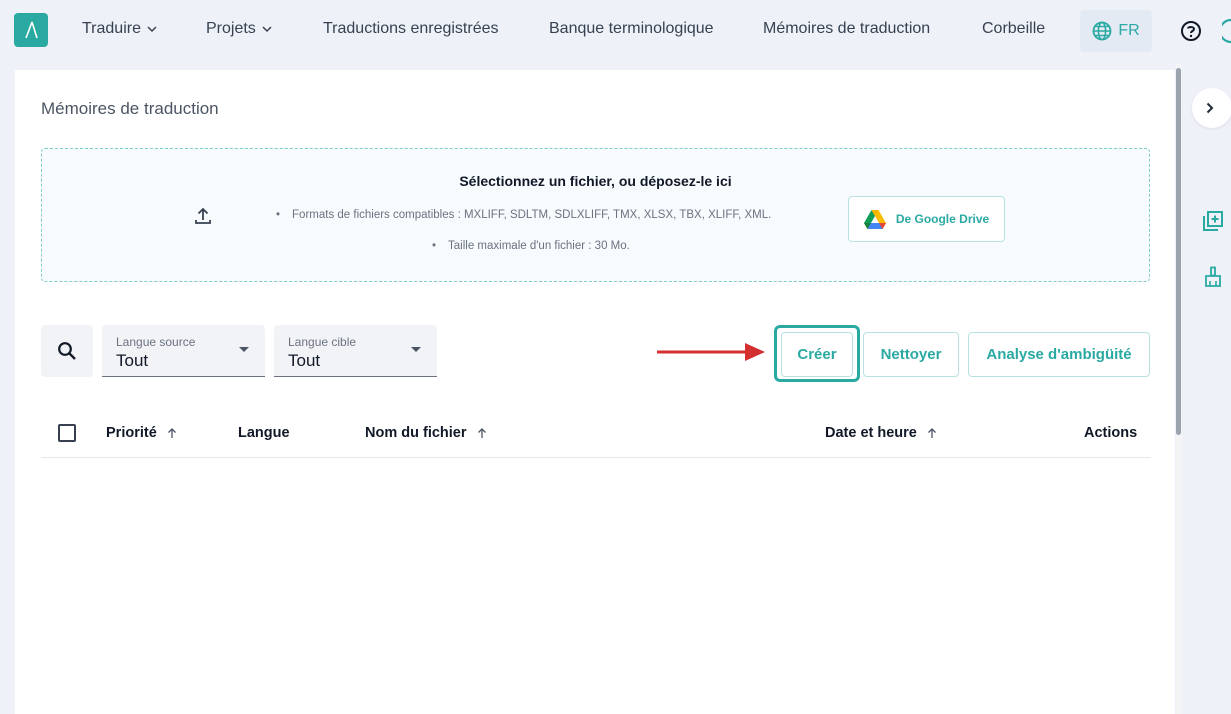 The height and width of the screenshot is (714, 1231). I want to click on nav-item-banque-terminologique: Banque terminologique, so click(631, 29).